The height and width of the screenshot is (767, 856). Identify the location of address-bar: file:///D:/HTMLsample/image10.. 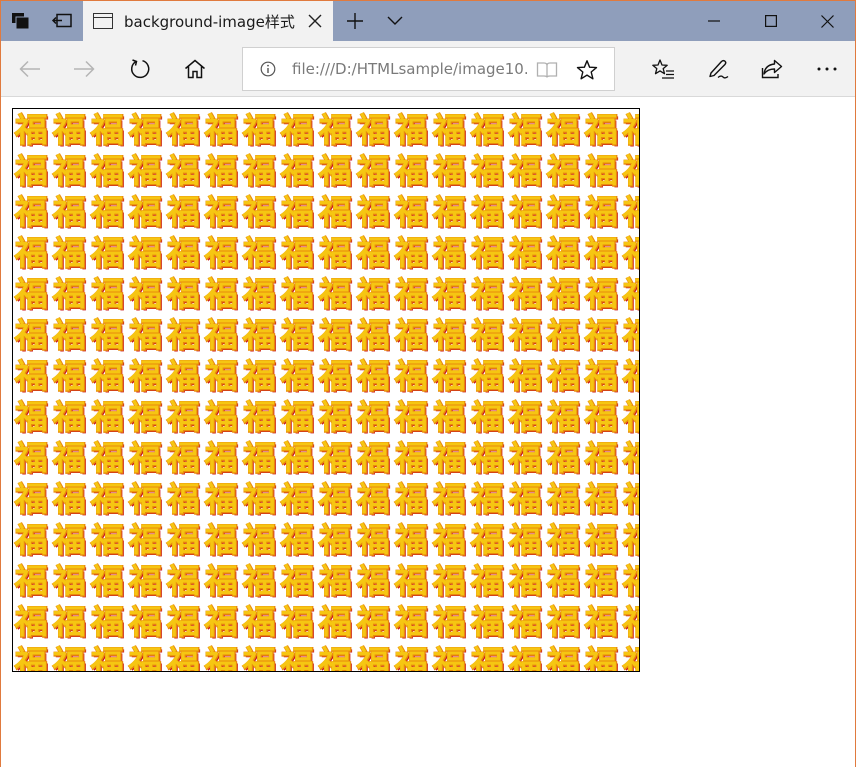
(428, 69).